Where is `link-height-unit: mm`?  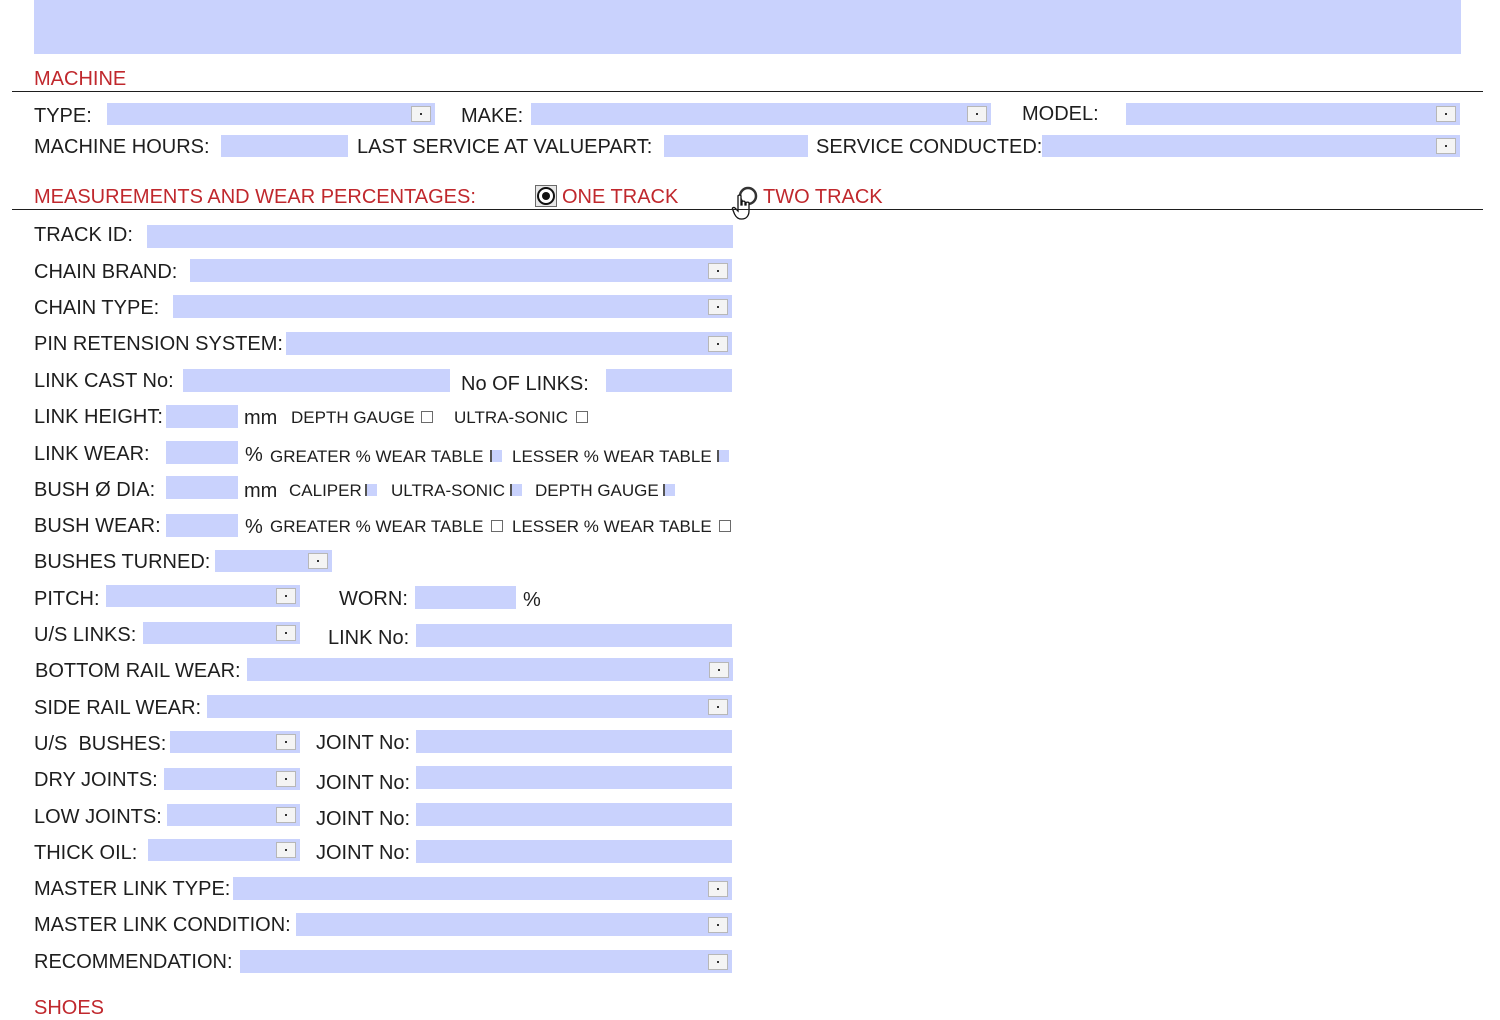 link-height-unit: mm is located at coordinates (261, 418).